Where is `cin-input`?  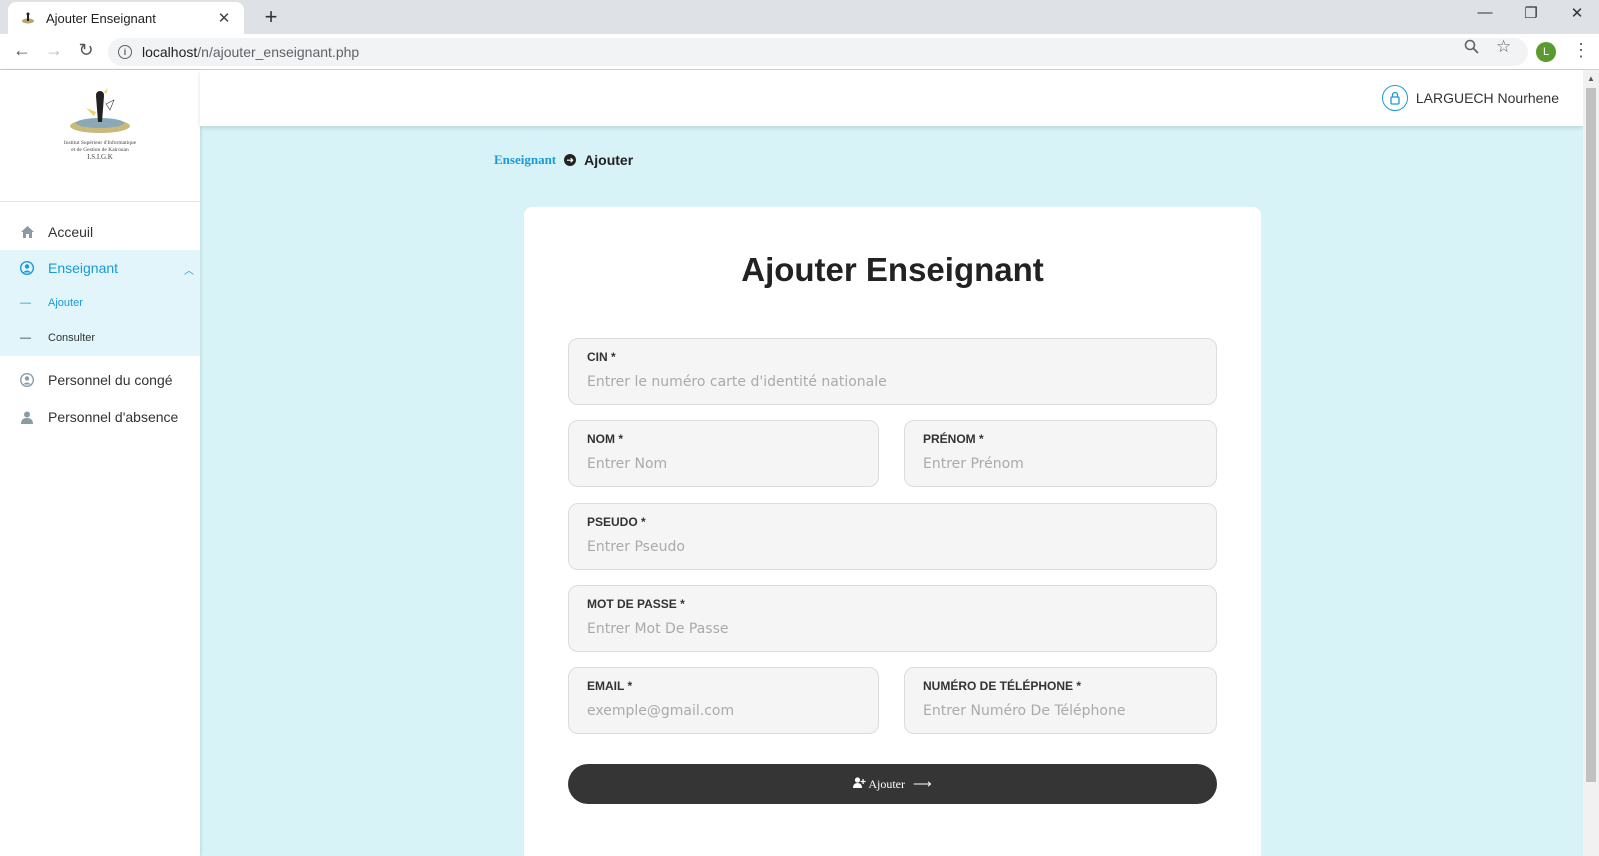 cin-input is located at coordinates (892, 382).